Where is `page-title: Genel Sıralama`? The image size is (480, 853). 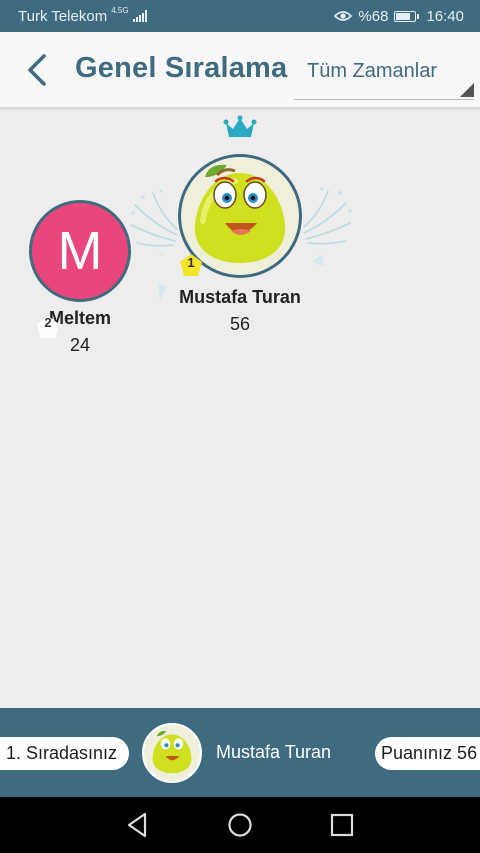 page-title: Genel Sıralama is located at coordinates (181, 68).